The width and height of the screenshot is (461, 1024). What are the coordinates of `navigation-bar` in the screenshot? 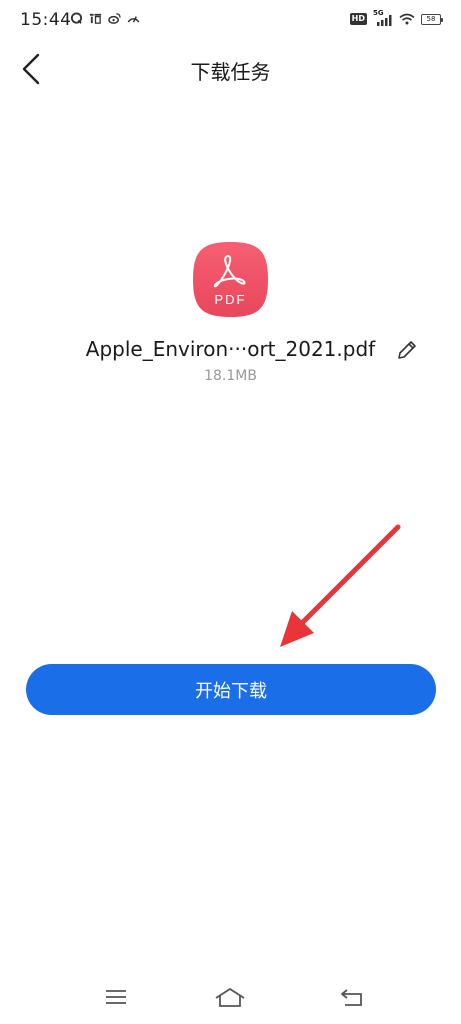 It's located at (230, 997).